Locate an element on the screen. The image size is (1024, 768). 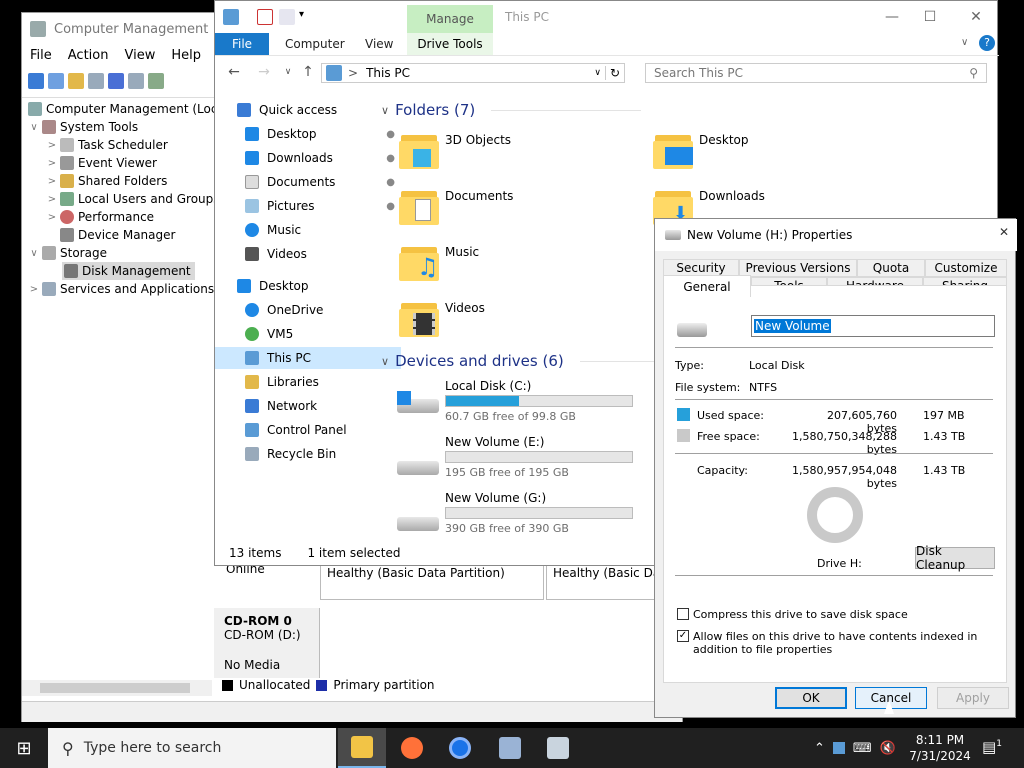
keyboard-icon: ⌨ is located at coordinates (862, 748).